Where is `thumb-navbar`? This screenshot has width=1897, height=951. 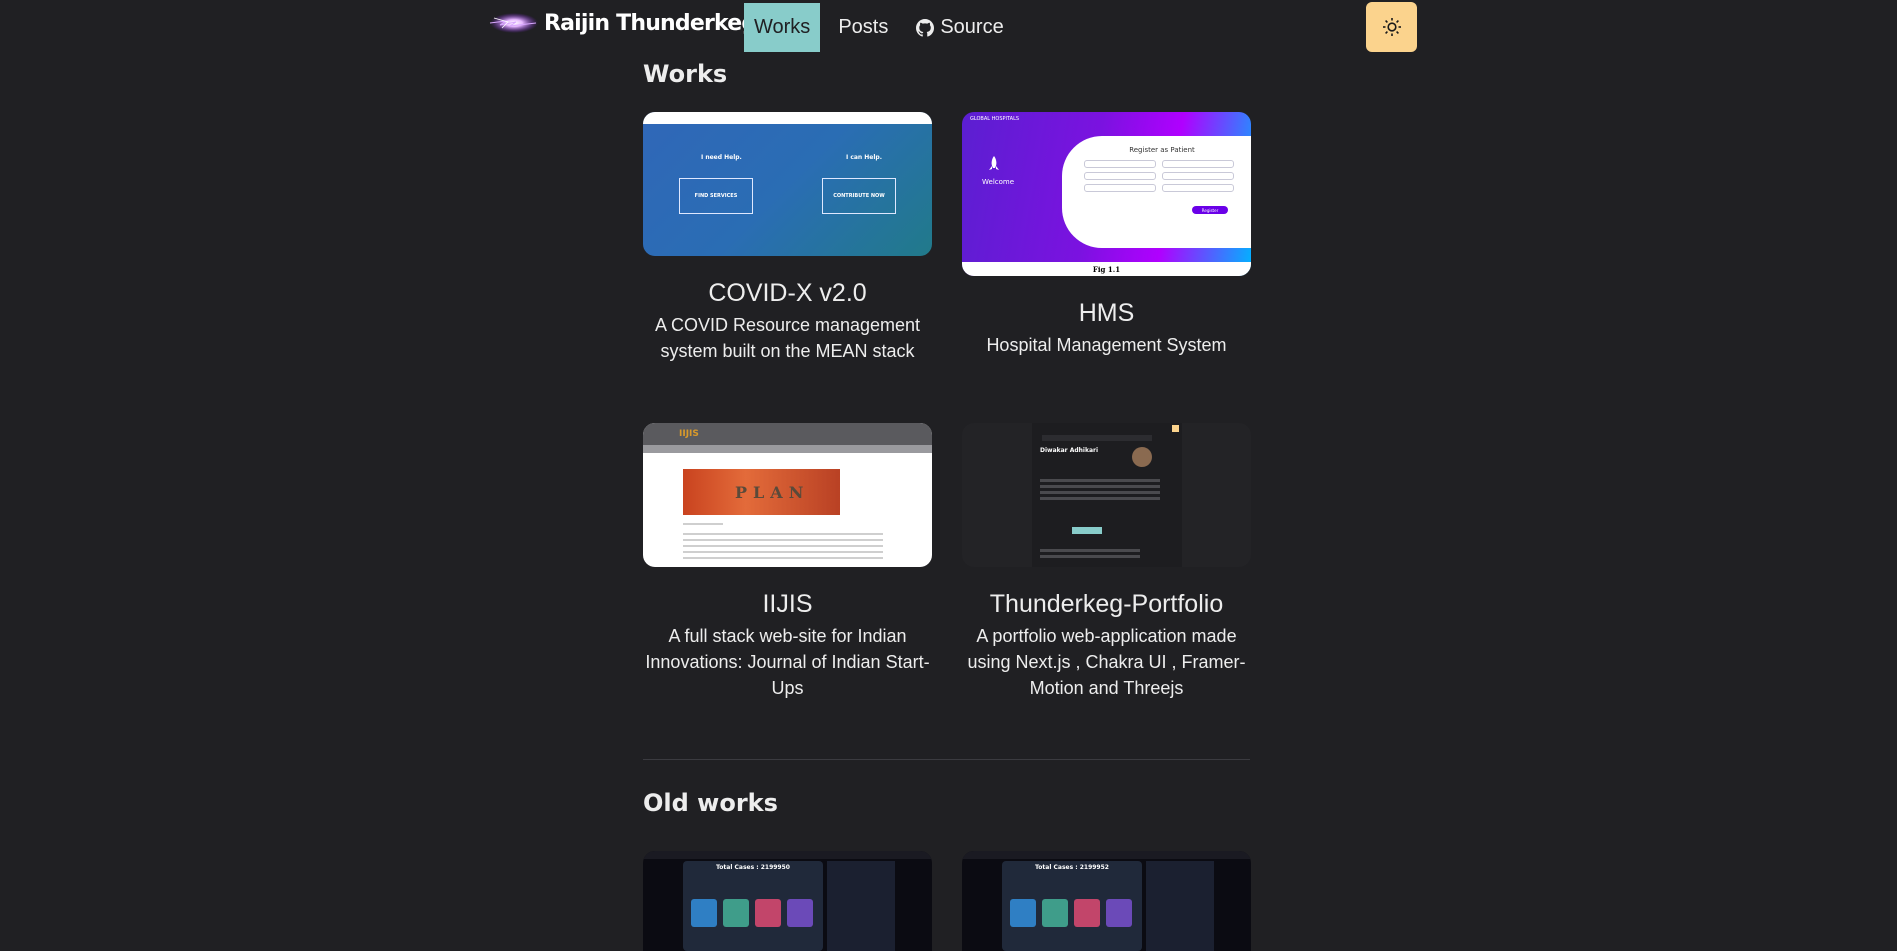
thumb-navbar is located at coordinates (787, 118).